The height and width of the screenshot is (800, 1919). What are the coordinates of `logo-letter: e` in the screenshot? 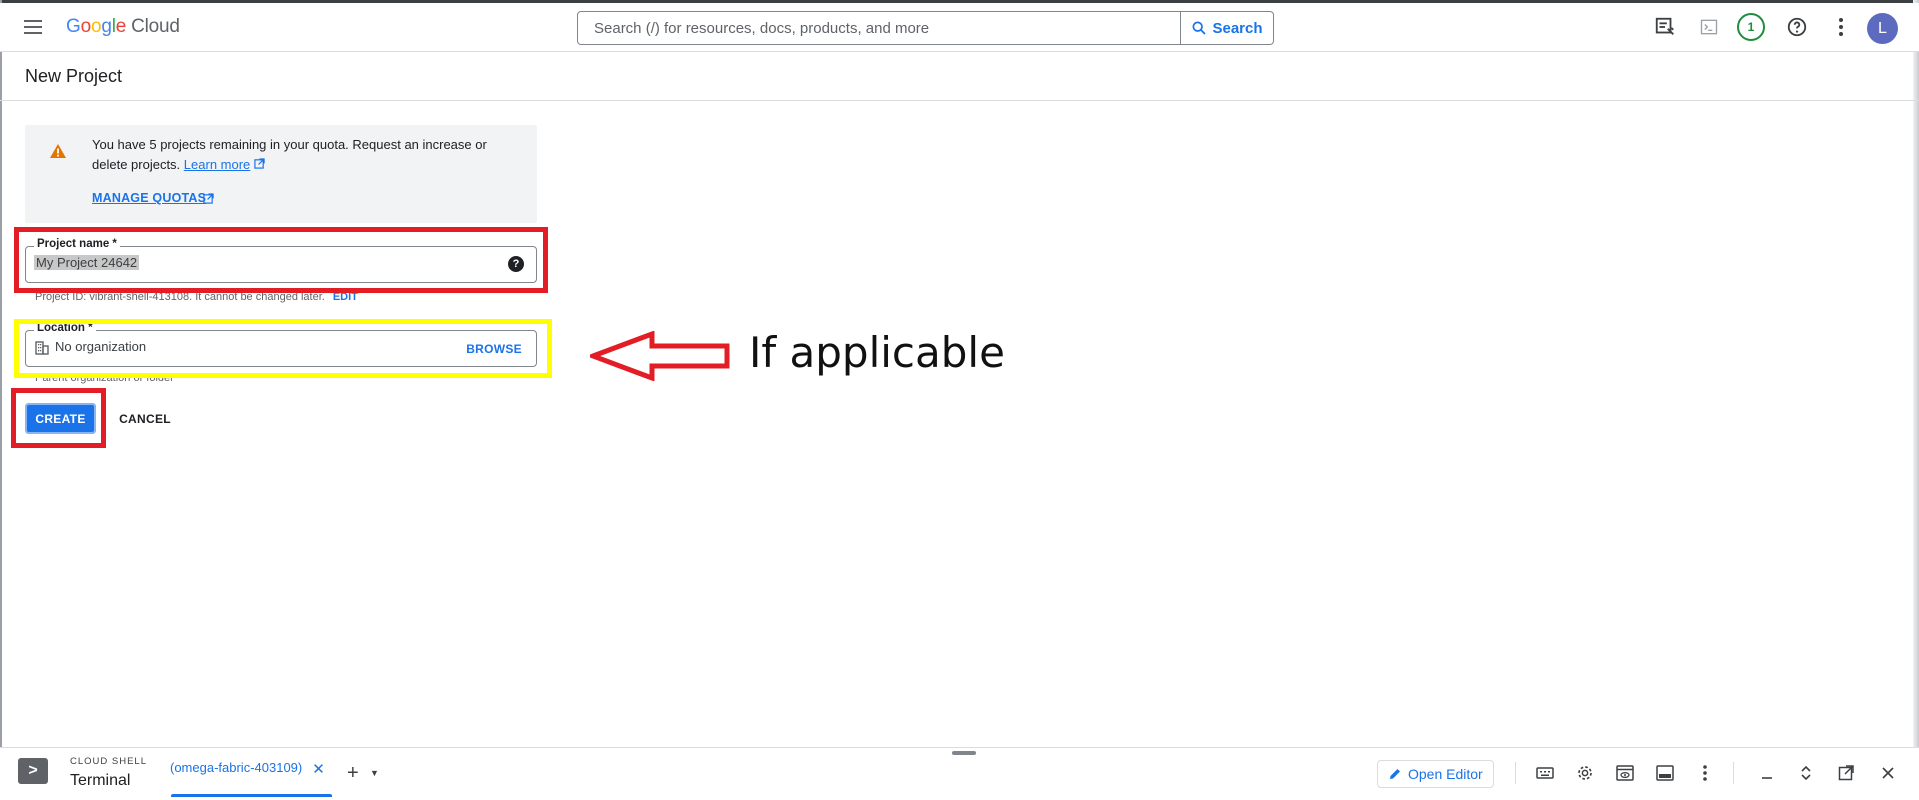 It's located at (121, 26).